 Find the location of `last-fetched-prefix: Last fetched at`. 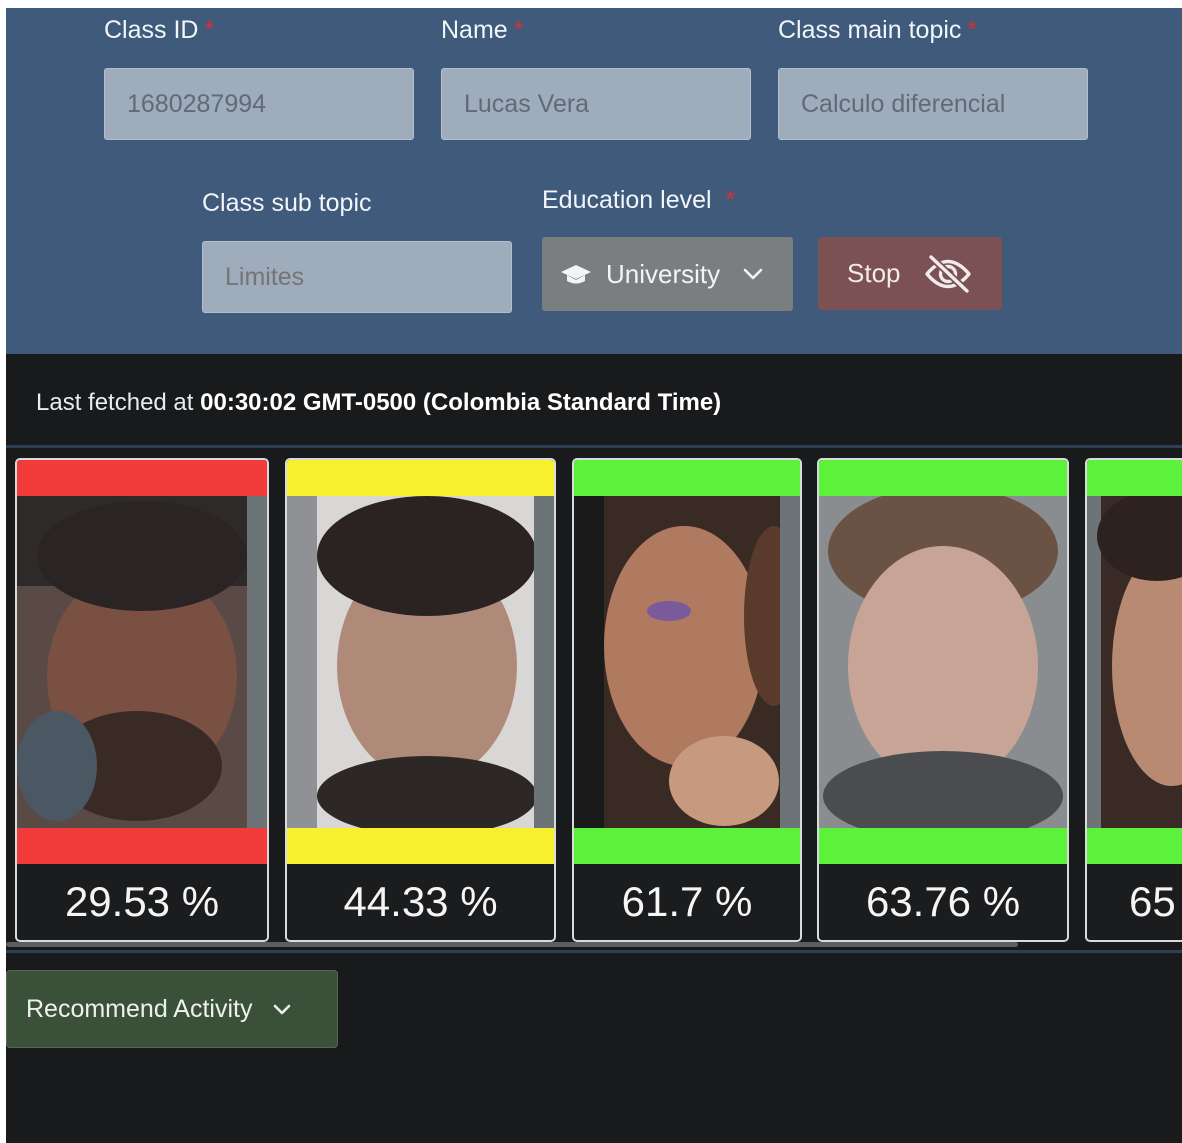

last-fetched-prefix: Last fetched at is located at coordinates (115, 402).